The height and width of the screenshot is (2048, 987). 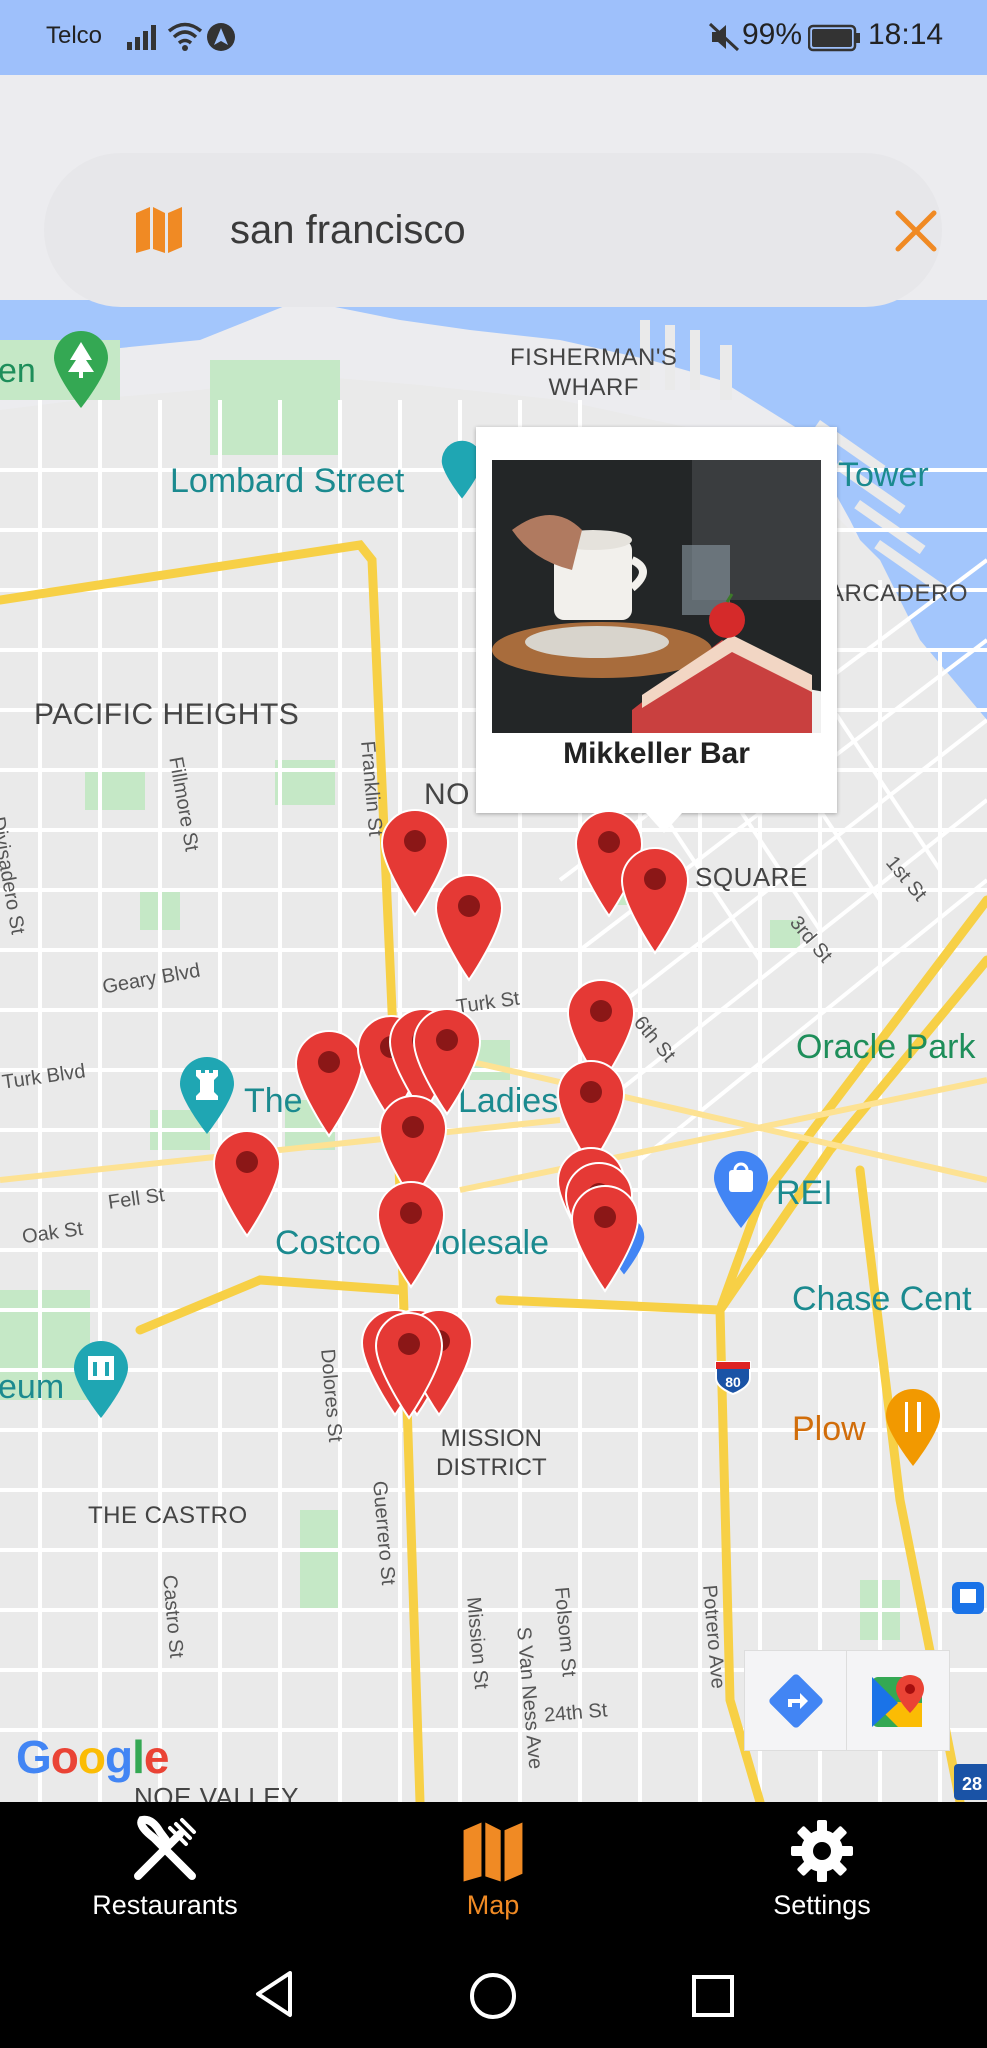 I want to click on system-navigation-bar, so click(x=493, y=1996).